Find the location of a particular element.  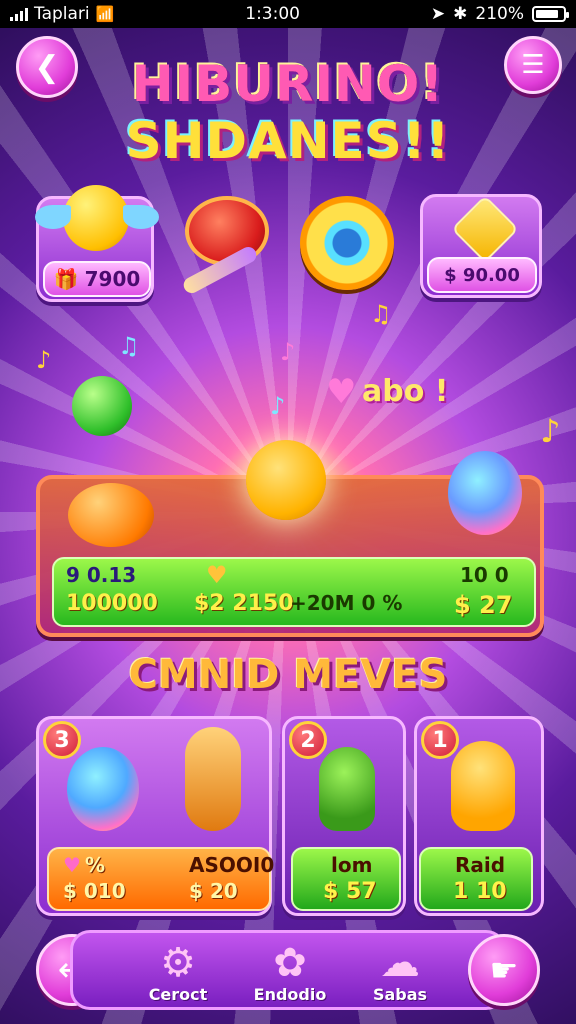

status-bar: Taplari 📶 1:3:00 ➤ ✱ 210% is located at coordinates (288, 14).